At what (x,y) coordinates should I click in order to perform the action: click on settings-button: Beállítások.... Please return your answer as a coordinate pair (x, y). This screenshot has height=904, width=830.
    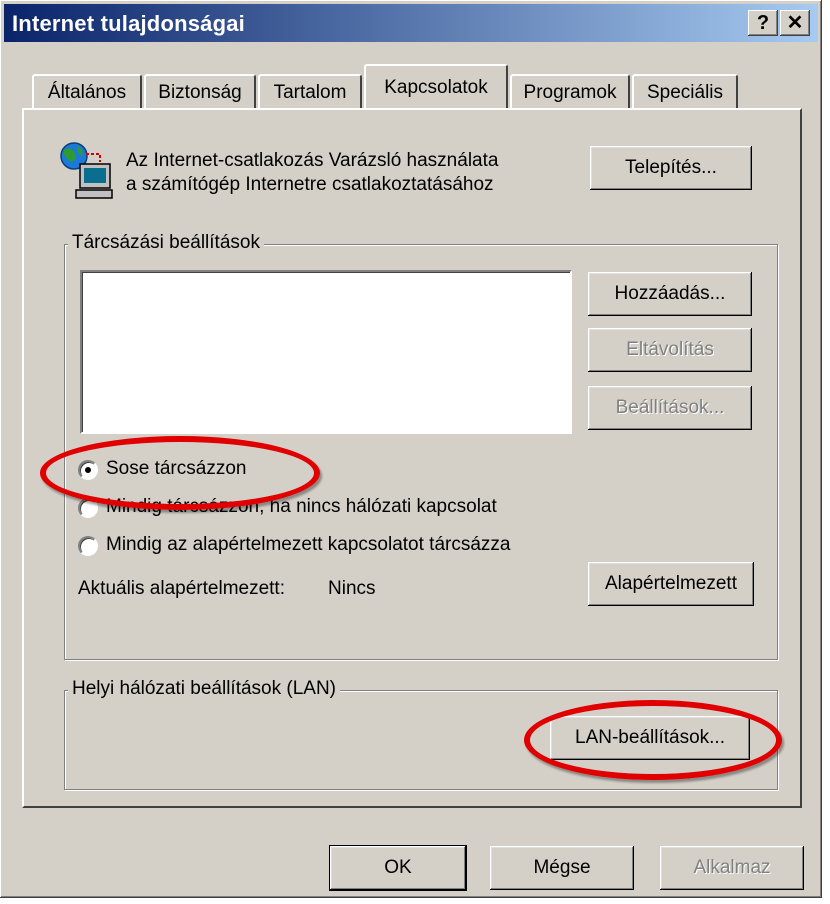
    Looking at the image, I should click on (670, 408).